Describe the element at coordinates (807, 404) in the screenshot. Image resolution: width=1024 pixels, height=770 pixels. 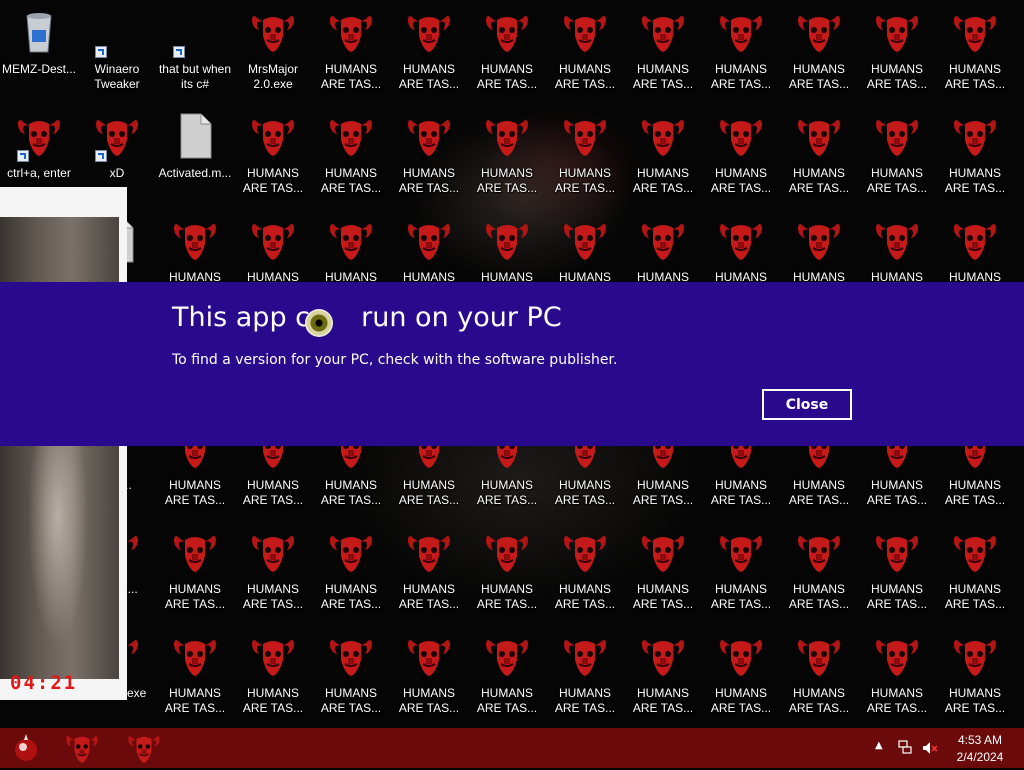
I see `close-button: Close` at that location.